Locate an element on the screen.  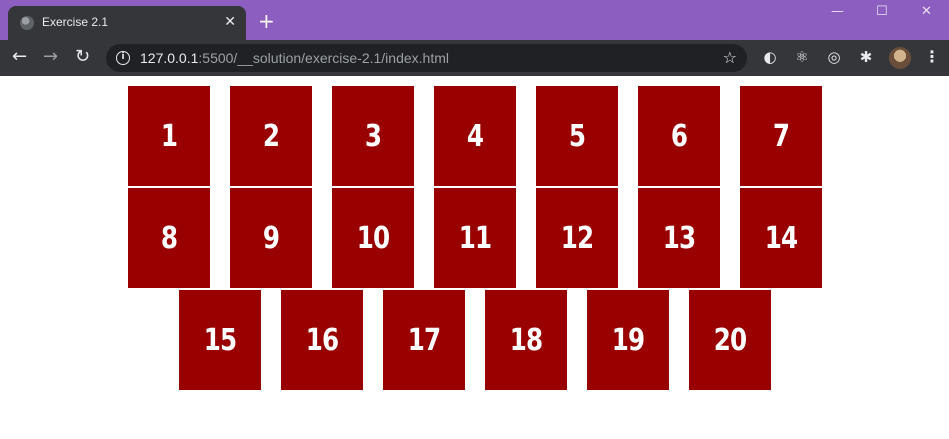
target-icon: ◎ is located at coordinates (834, 57).